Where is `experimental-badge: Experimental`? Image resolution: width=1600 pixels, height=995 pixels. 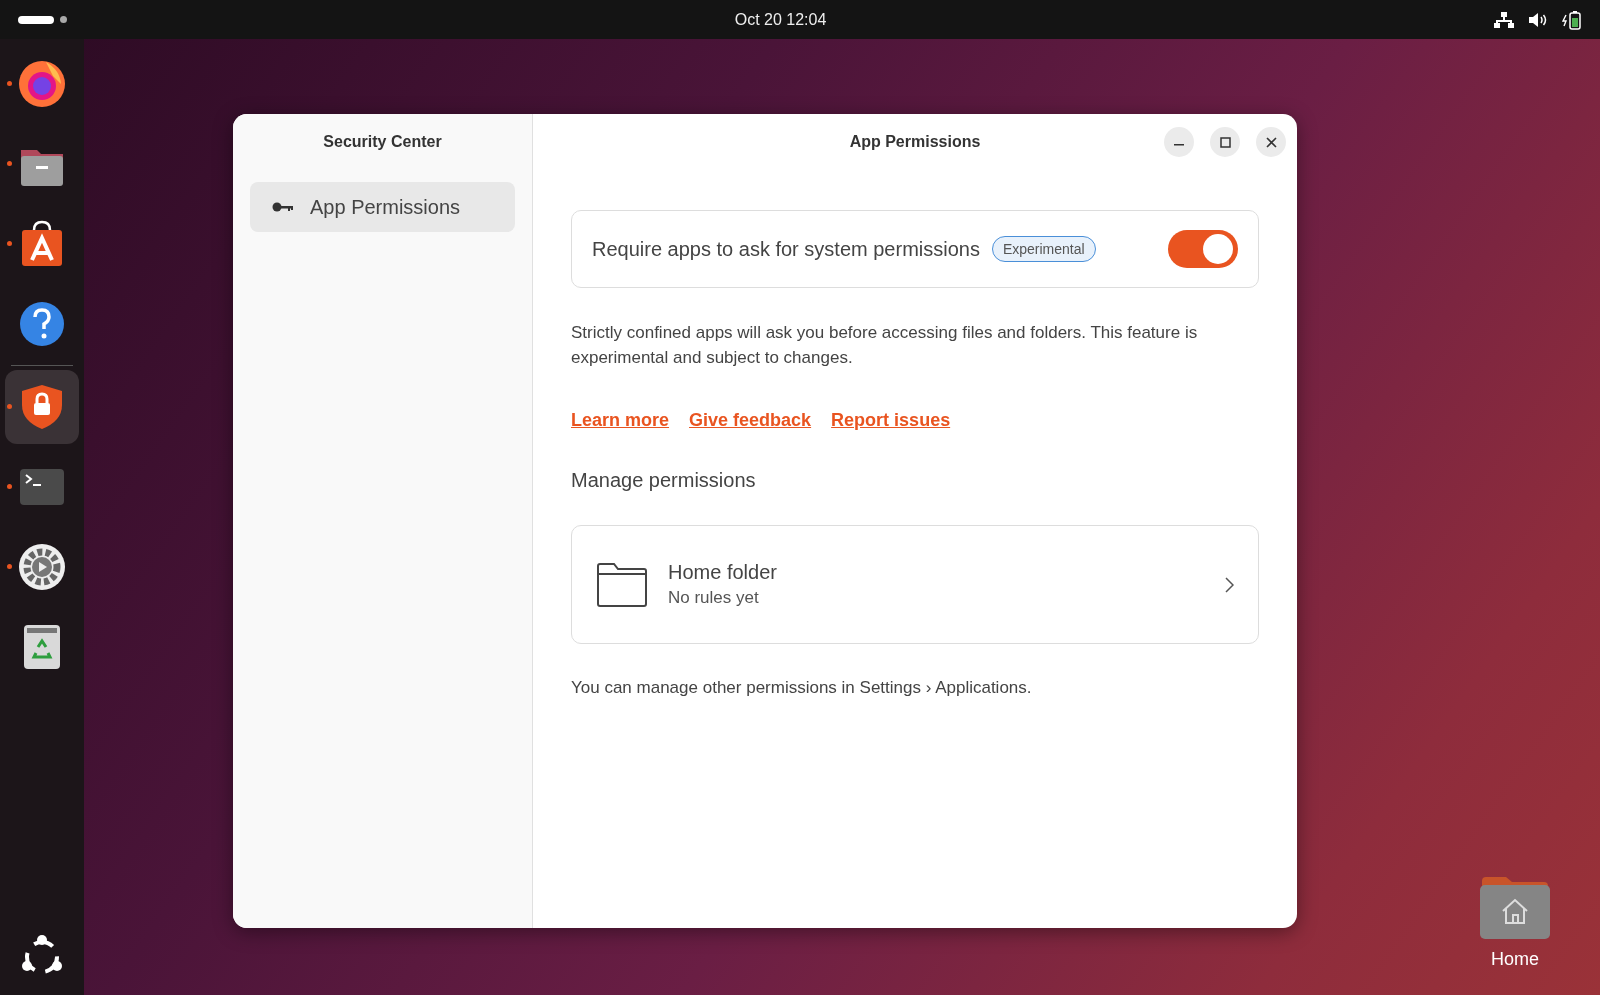 experimental-badge: Experimental is located at coordinates (1043, 249).